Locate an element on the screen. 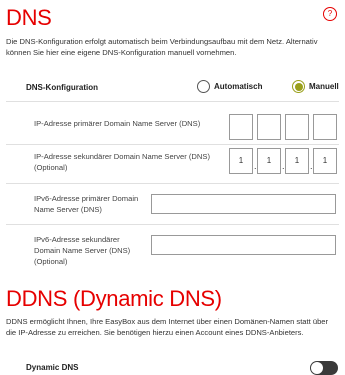 The image size is (345, 375). dynamic-dns-label: Dynamic DNS is located at coordinates (52, 367).